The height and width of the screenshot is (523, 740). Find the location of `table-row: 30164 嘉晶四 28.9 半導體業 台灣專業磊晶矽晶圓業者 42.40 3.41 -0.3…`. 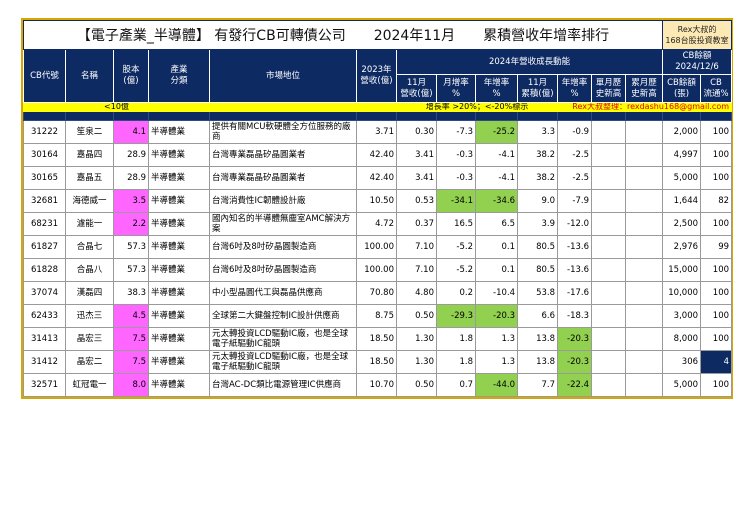

table-row: 30164 嘉晶四 28.9 半導體業 台灣專業磊晶矽晶圓業者 42.40 3.41 -0.3… is located at coordinates (378, 155).